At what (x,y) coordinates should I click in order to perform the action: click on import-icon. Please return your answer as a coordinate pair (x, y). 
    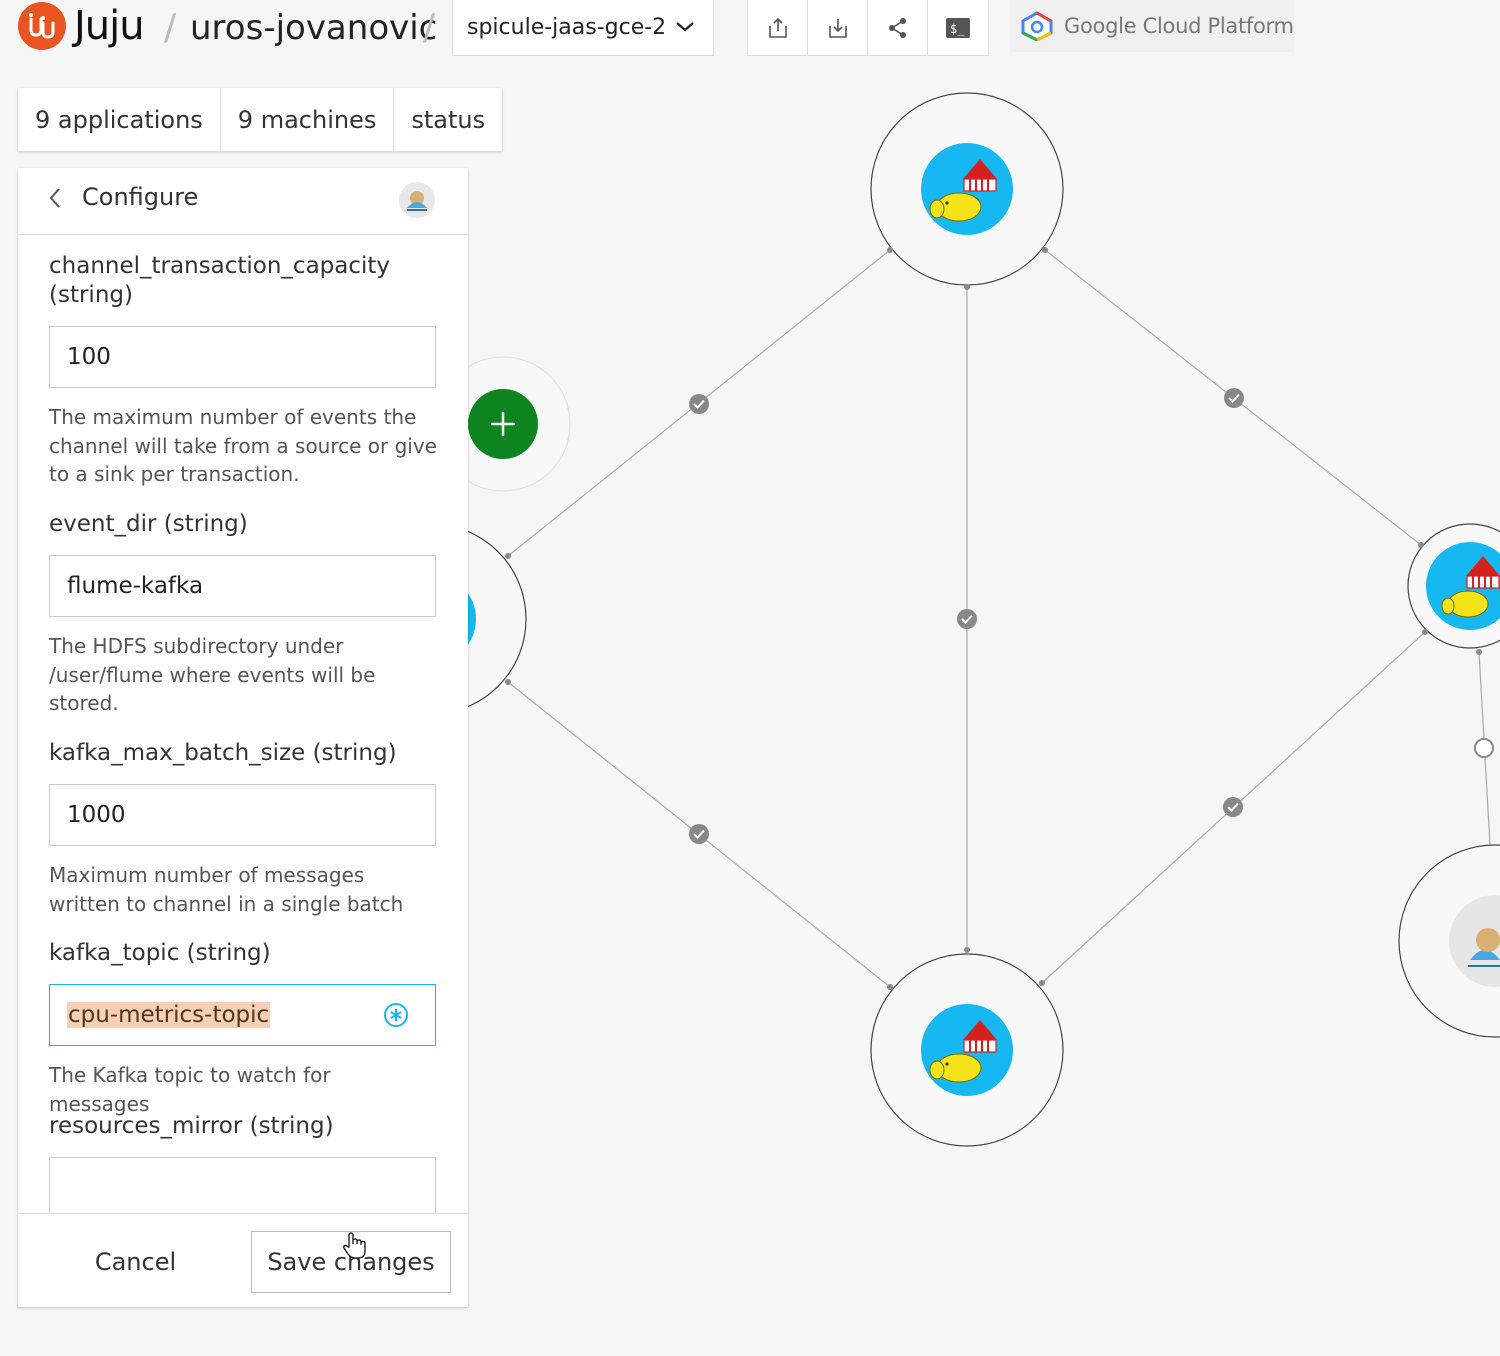
    Looking at the image, I should click on (837, 28).